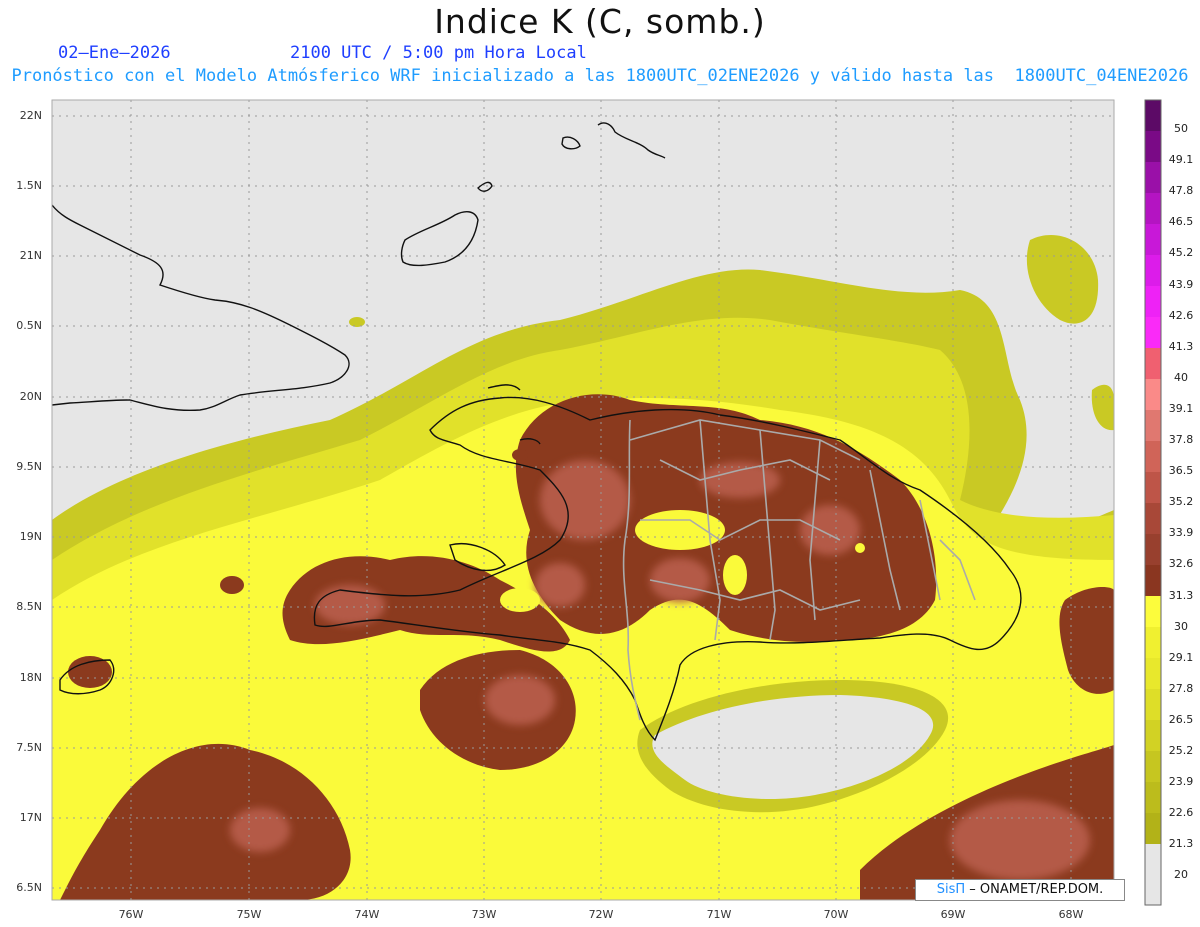  I want to click on legend-label: 27.8, so click(1181, 688).